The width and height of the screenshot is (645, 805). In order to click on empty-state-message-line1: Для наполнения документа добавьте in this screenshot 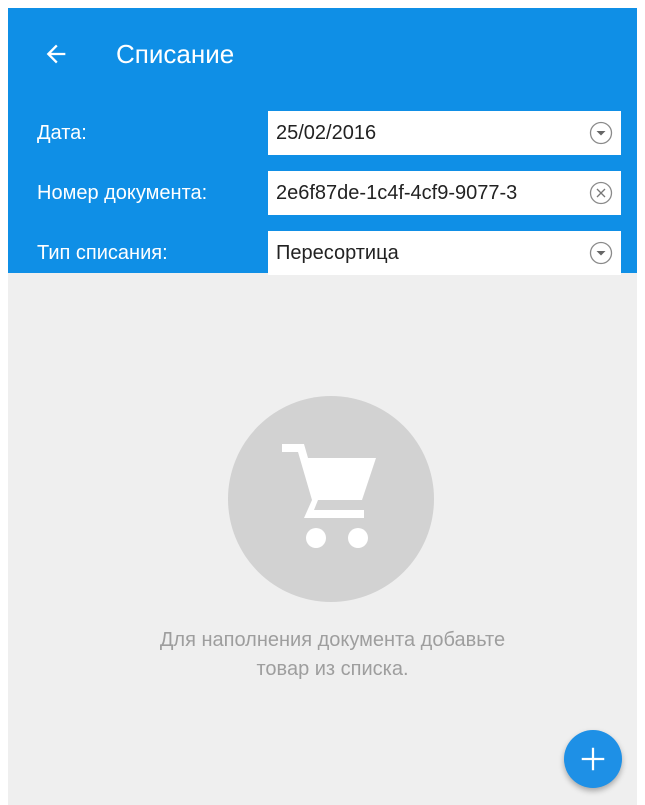, I will do `click(332, 640)`.